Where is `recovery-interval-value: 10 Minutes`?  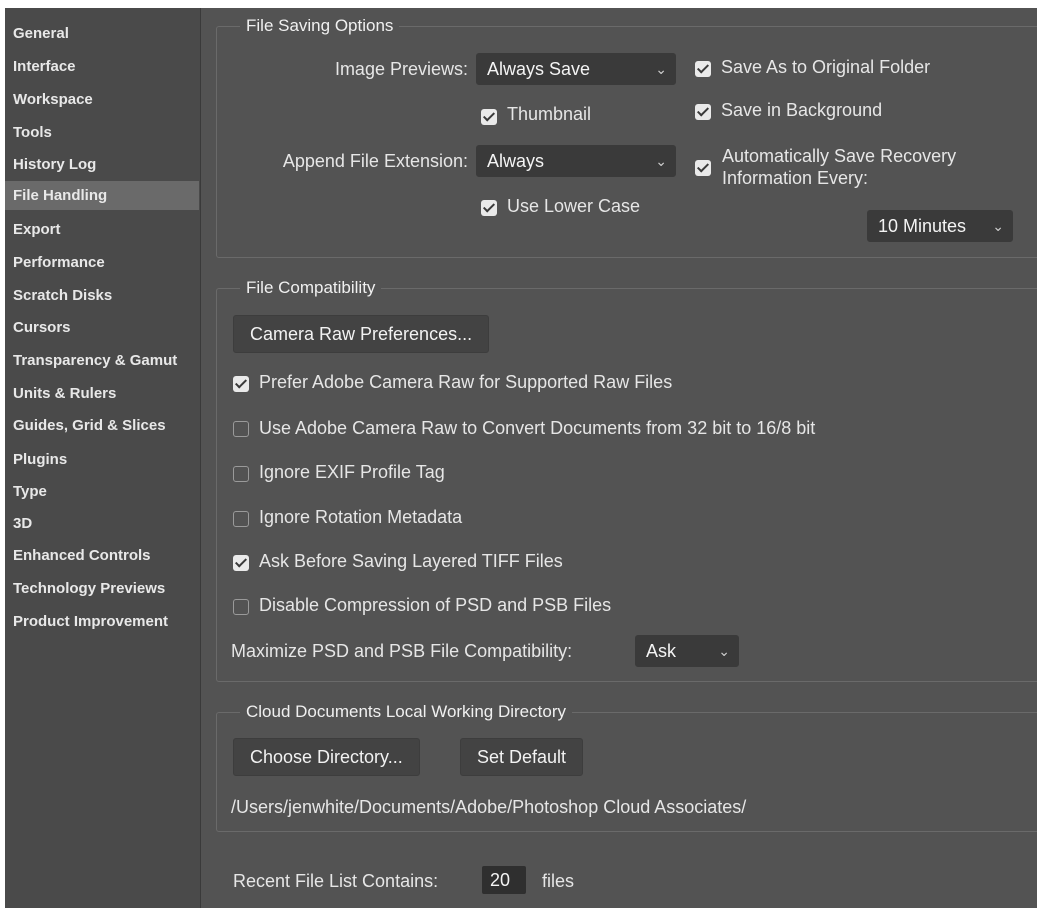
recovery-interval-value: 10 Minutes is located at coordinates (922, 226).